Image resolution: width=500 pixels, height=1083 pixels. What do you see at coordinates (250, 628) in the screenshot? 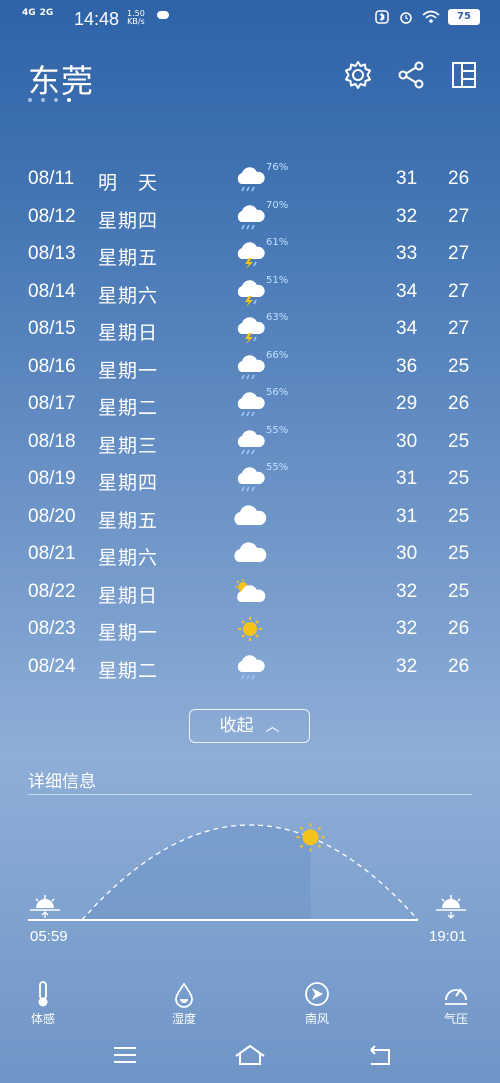
I see `forecast-row: 08/23 星期一 32 26` at bounding box center [250, 628].